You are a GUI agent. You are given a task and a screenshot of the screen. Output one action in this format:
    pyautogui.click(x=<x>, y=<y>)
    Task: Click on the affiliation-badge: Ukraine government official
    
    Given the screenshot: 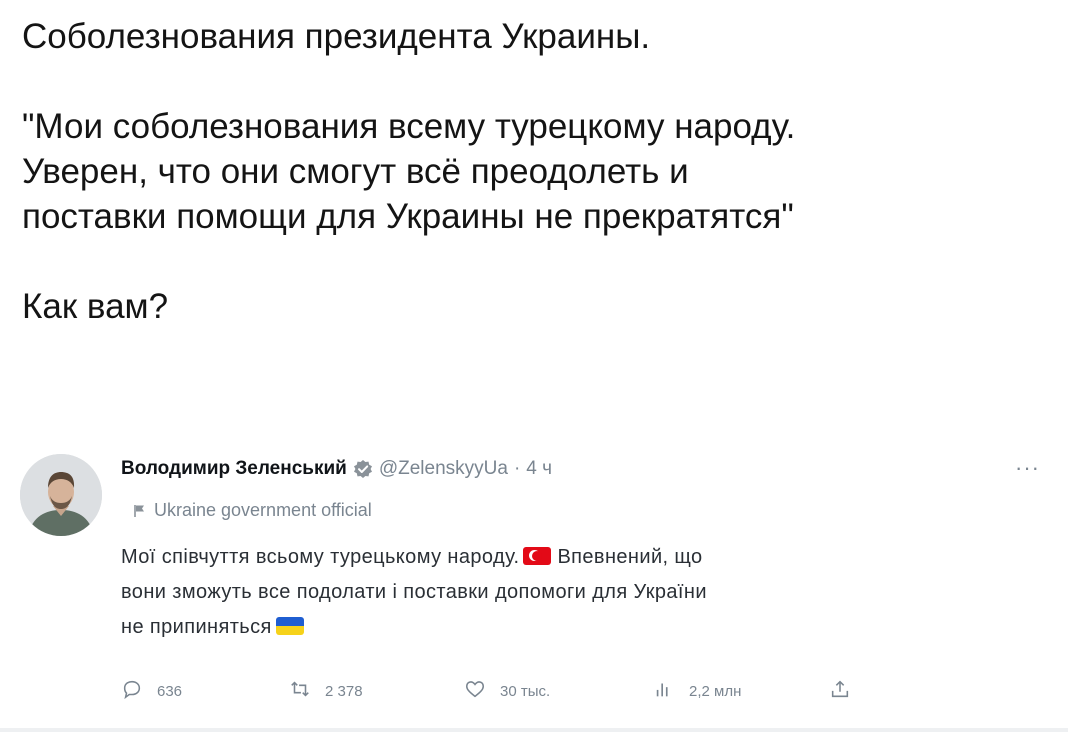 What is the action you would take?
    pyautogui.click(x=253, y=510)
    